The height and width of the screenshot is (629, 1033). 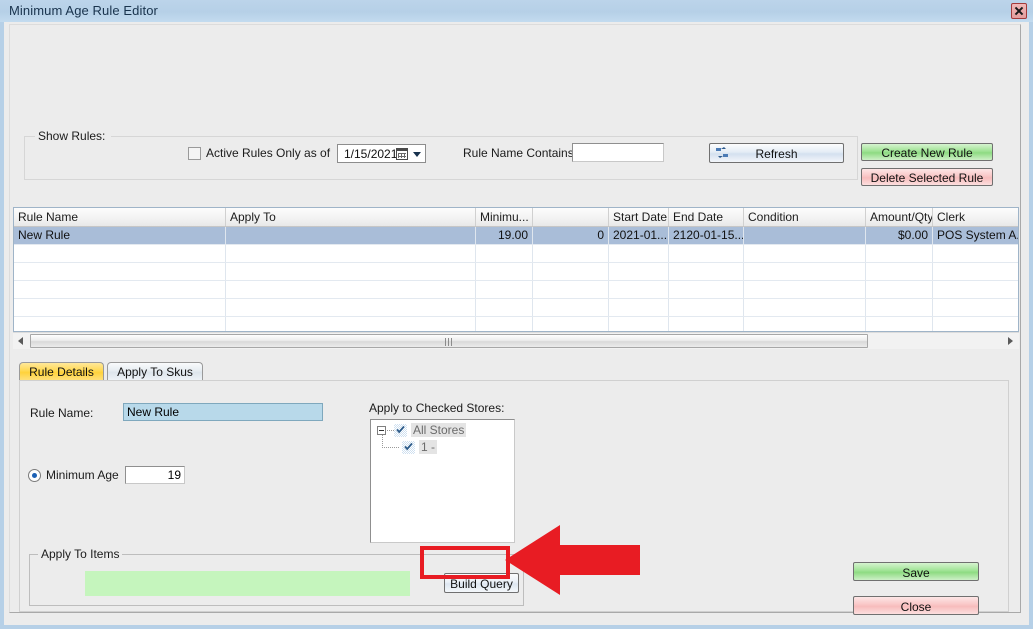 What do you see at coordinates (1011, 341) in the screenshot?
I see `arrow-right-icon` at bounding box center [1011, 341].